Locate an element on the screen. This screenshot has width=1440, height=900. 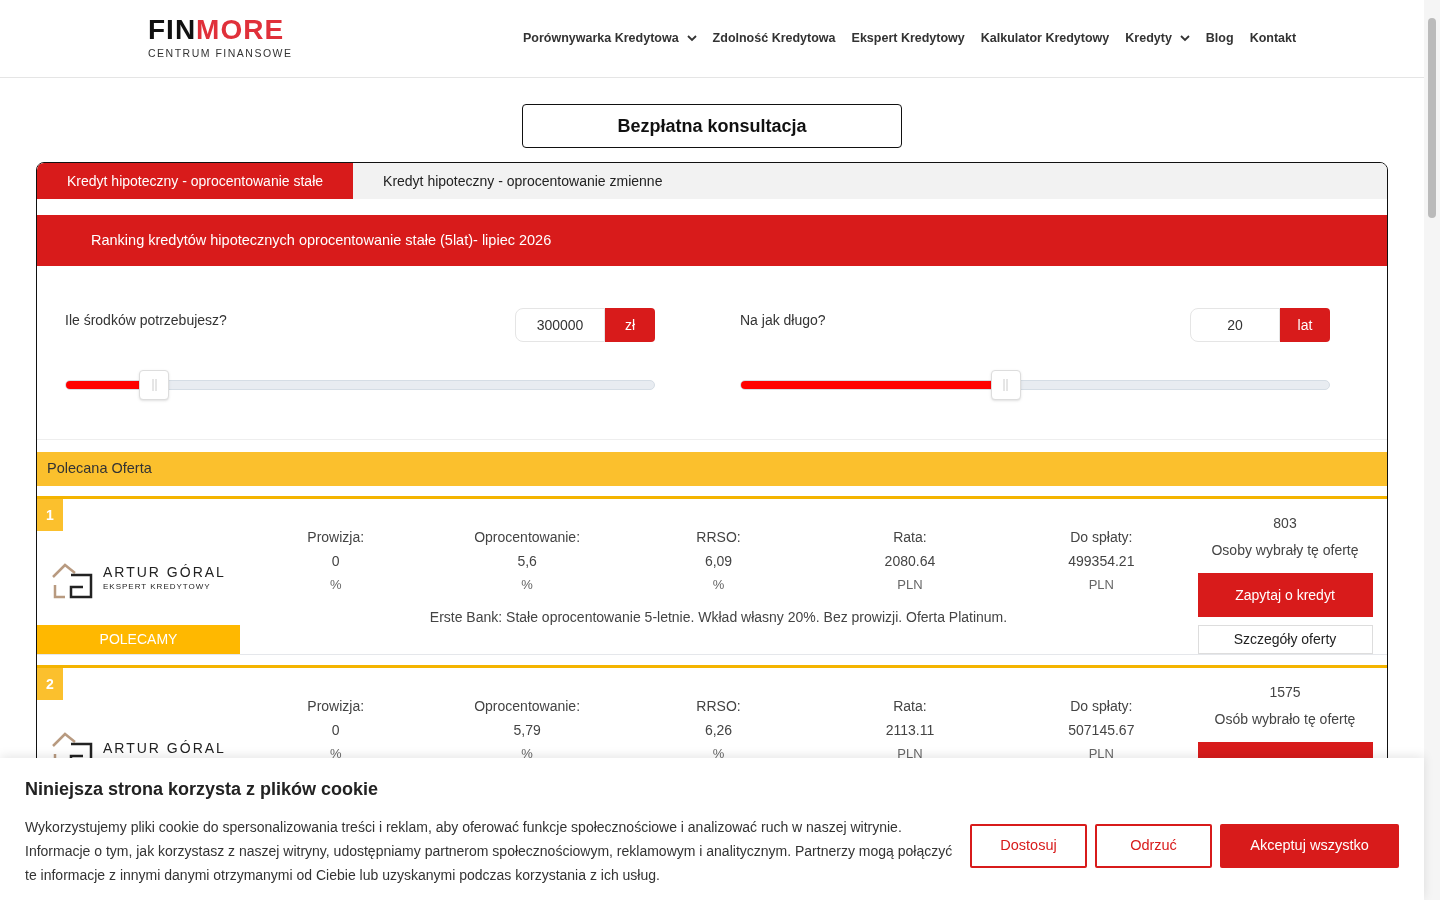
ranking-title: Ranking kredytów hipotecznych oprocentowanie stałe (5lat)- lipiec 2026 is located at coordinates (712, 240).